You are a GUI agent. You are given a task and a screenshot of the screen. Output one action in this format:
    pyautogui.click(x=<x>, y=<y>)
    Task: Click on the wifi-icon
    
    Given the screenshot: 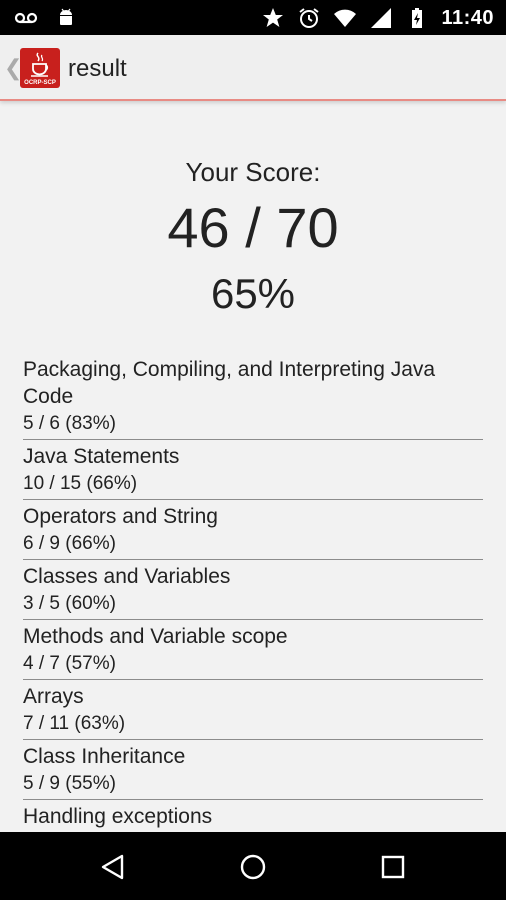 What is the action you would take?
    pyautogui.click(x=345, y=18)
    